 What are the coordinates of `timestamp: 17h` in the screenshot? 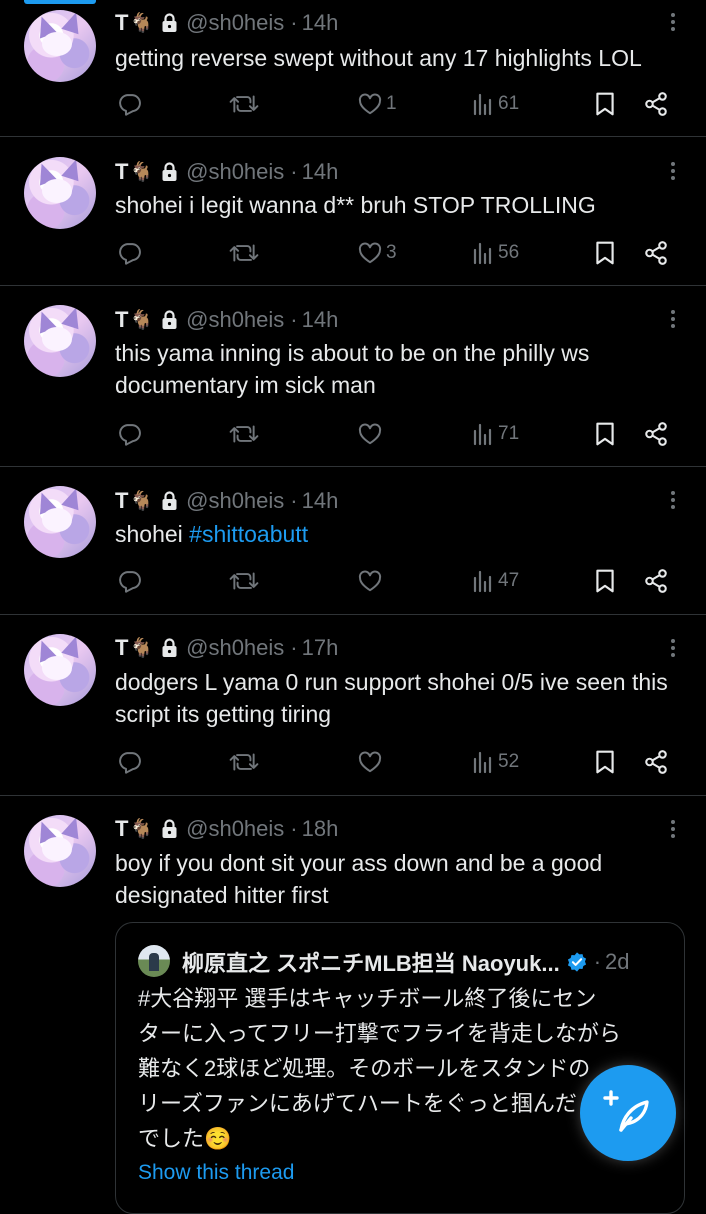 It's located at (320, 648).